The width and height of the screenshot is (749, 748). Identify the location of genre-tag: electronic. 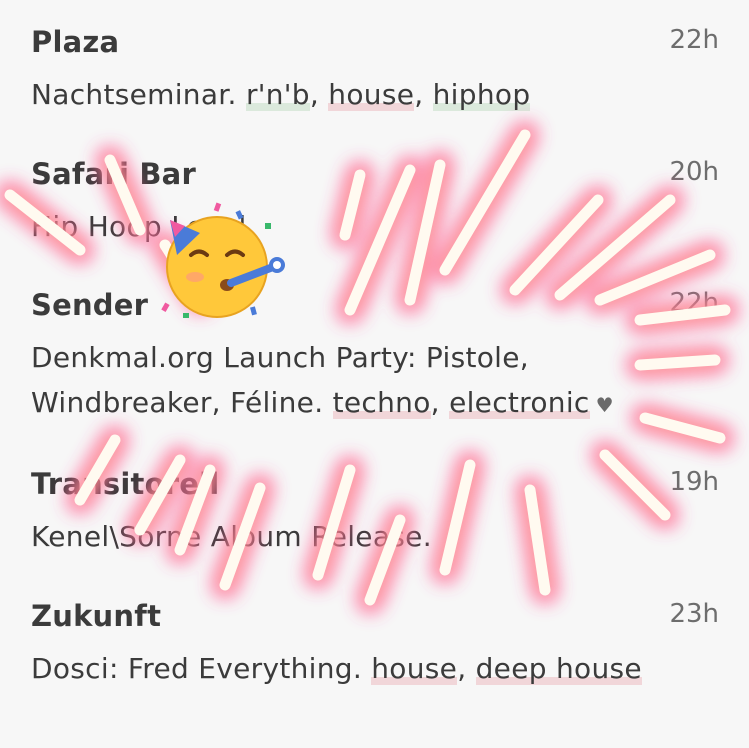
(519, 406).